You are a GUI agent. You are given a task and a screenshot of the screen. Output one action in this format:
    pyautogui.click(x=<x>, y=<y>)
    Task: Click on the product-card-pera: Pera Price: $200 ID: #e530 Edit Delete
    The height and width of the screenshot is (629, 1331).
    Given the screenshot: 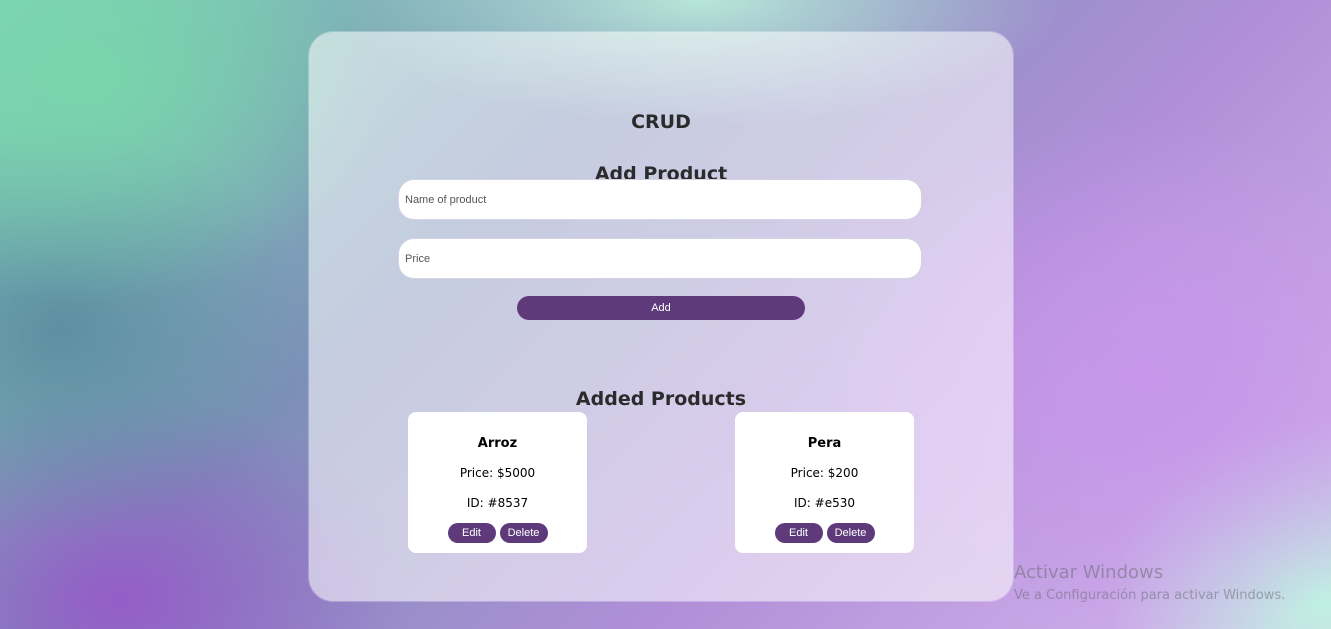 What is the action you would take?
    pyautogui.click(x=824, y=482)
    